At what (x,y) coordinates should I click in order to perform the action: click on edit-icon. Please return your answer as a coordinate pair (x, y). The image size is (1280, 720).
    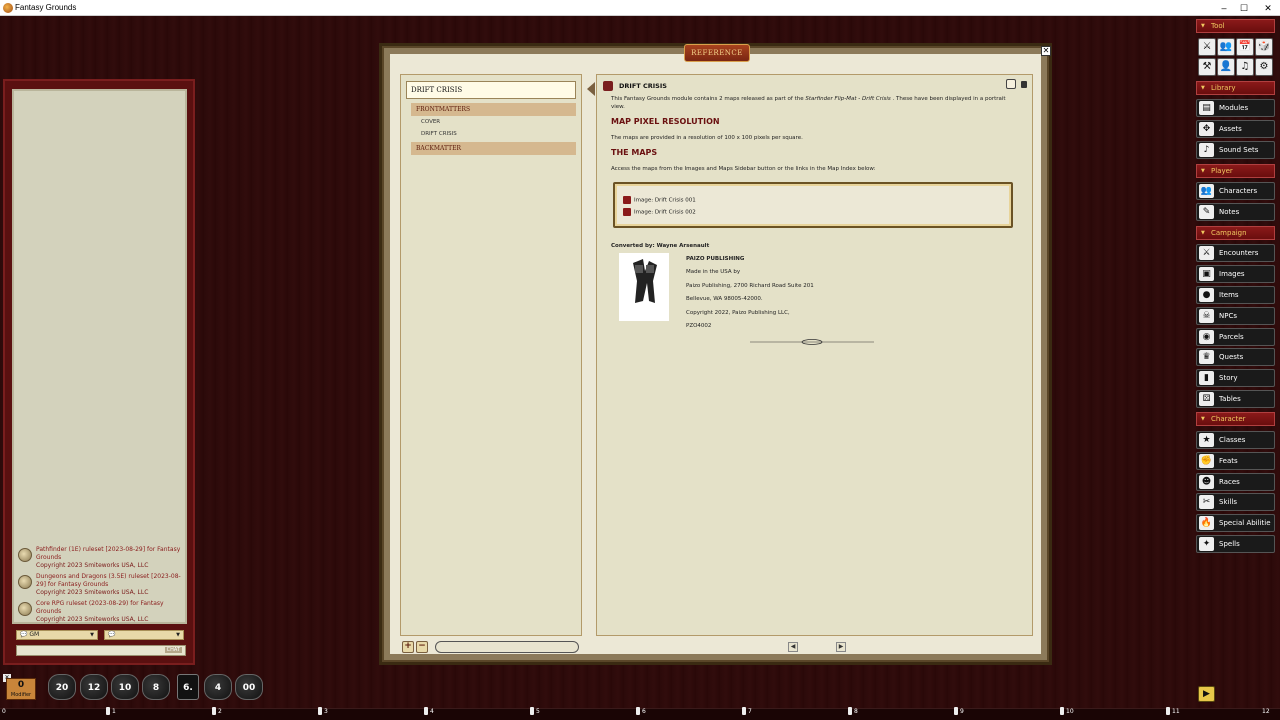
    Looking at the image, I should click on (1011, 84).